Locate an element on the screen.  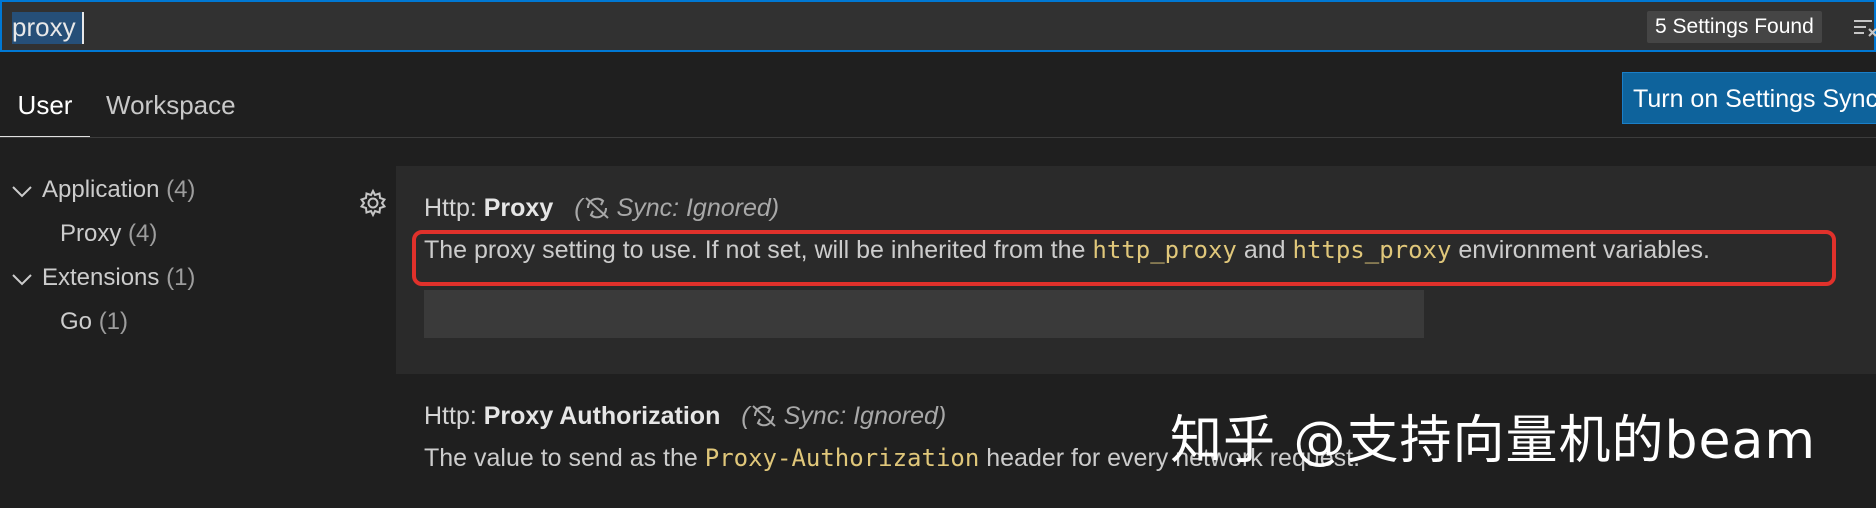
http-proxy-input is located at coordinates (924, 314).